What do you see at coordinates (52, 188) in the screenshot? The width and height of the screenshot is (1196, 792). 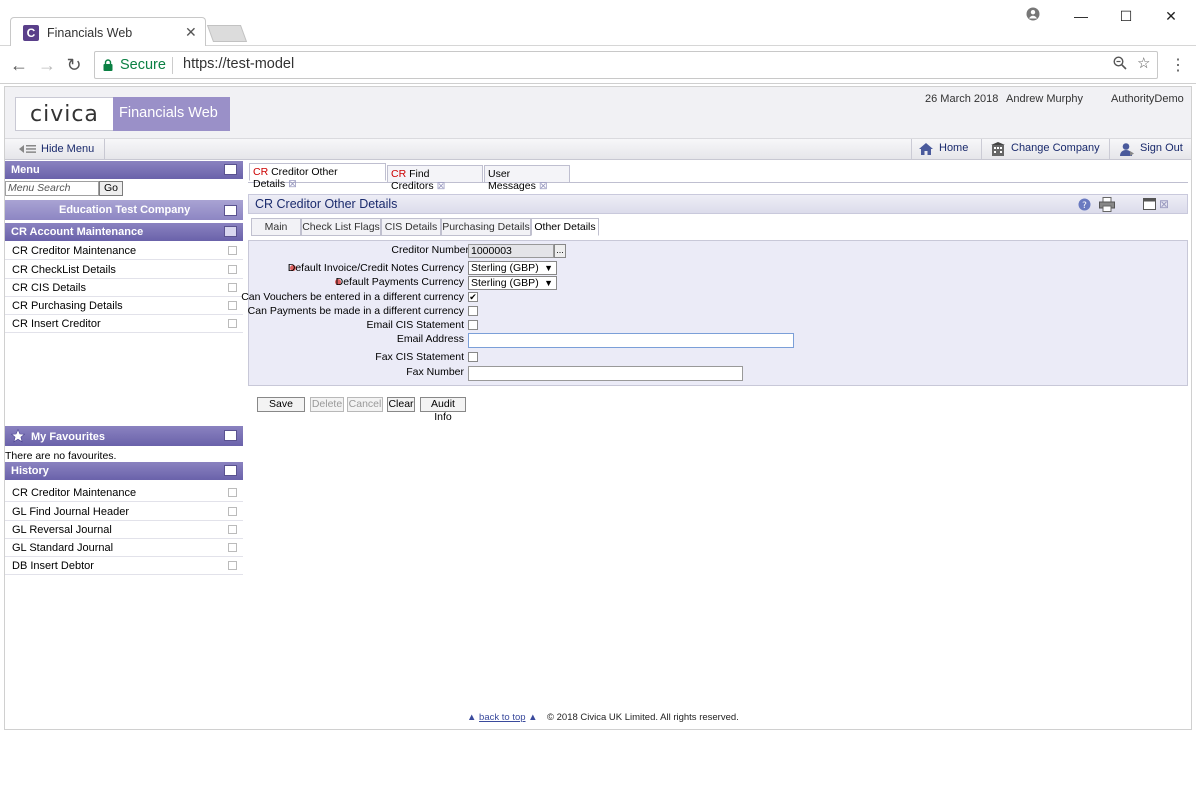 I see `menu-search-input: Menu Search` at bounding box center [52, 188].